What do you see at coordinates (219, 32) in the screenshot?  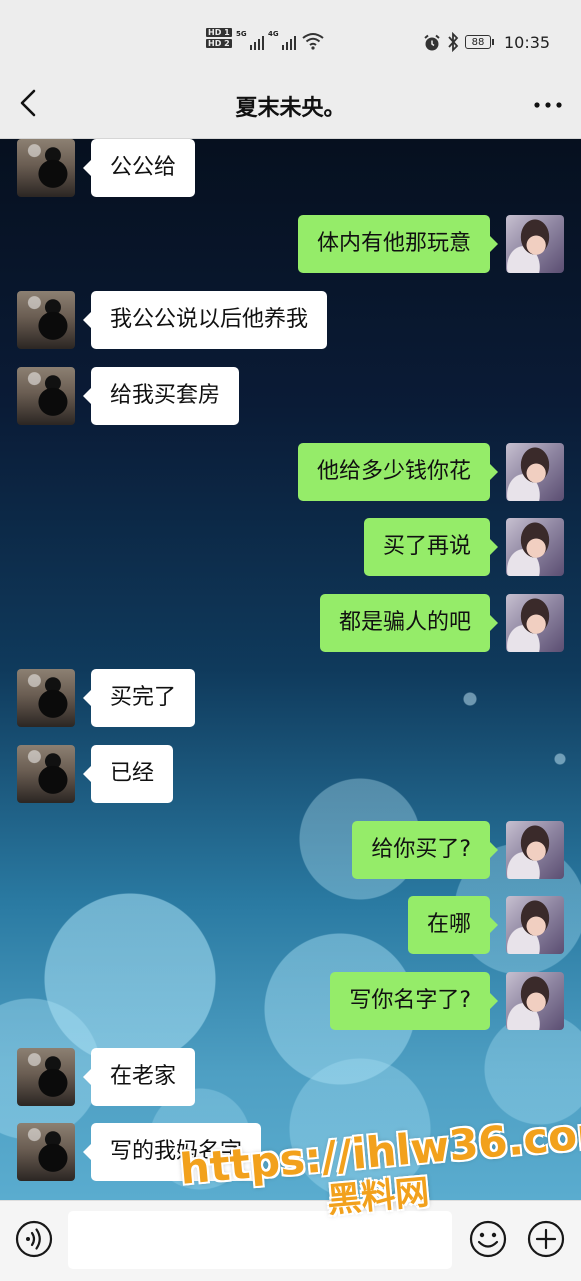 I see `hd1-label: HD 1` at bounding box center [219, 32].